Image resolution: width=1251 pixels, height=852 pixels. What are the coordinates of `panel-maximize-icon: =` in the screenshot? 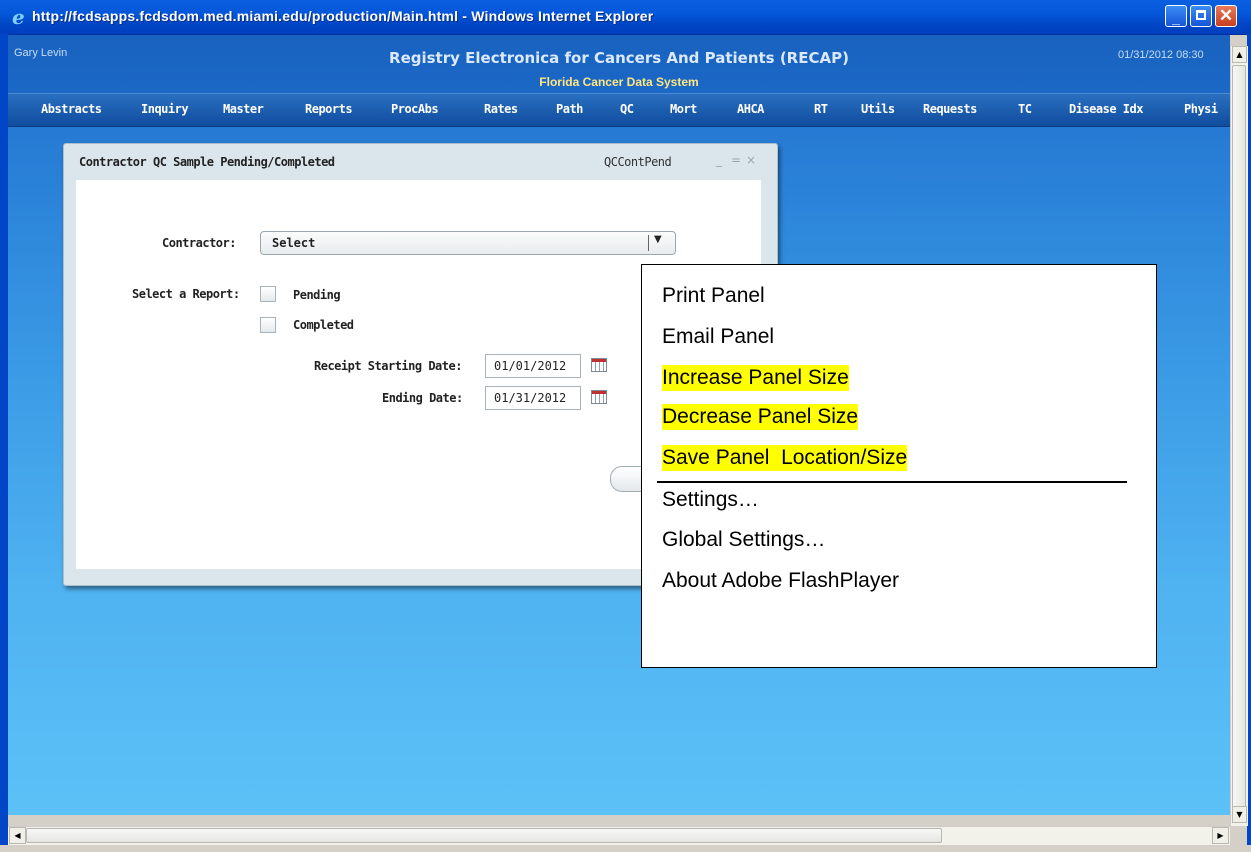 It's located at (736, 160).